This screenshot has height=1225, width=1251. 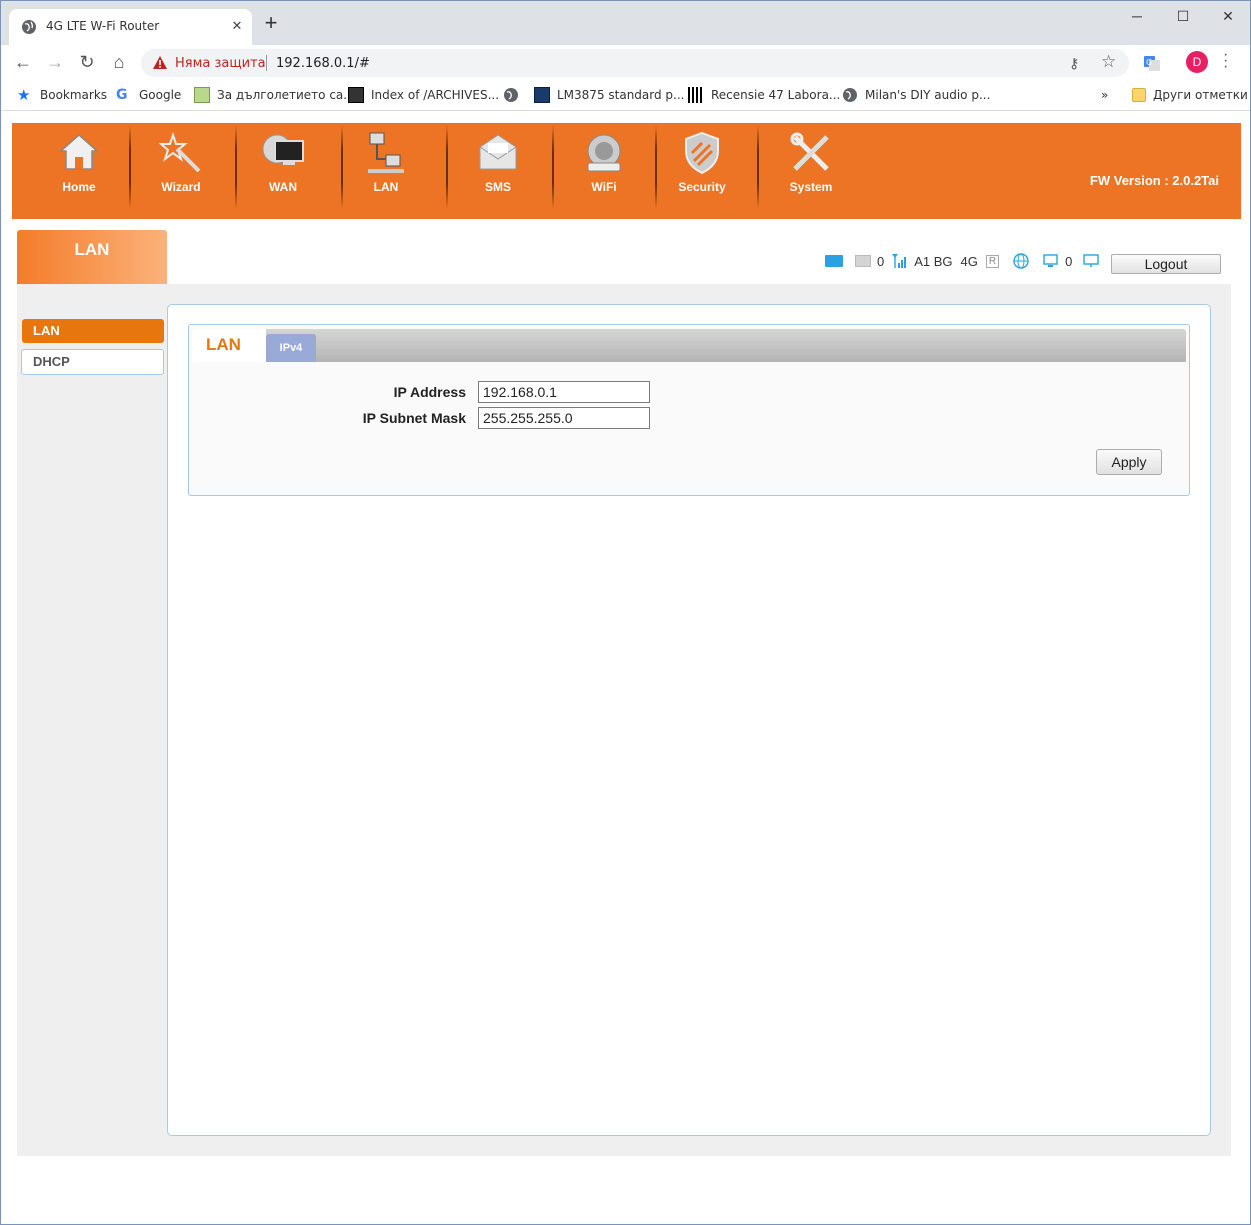 What do you see at coordinates (834, 261) in the screenshot?
I see `sim-icon` at bounding box center [834, 261].